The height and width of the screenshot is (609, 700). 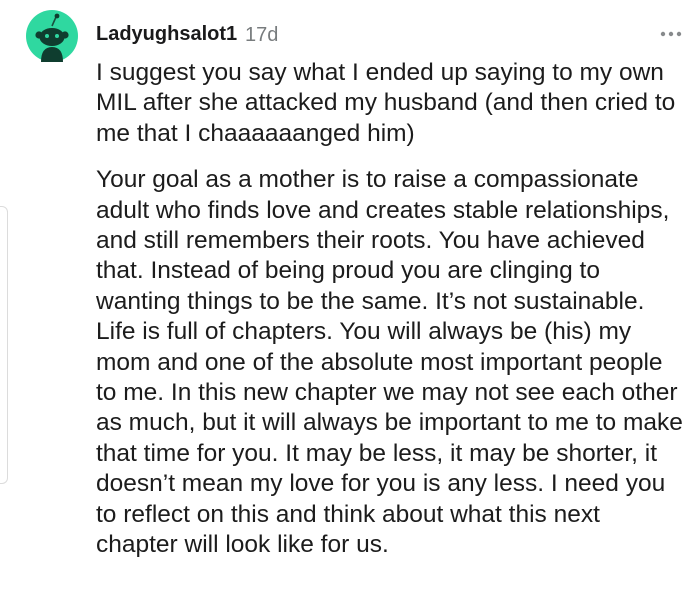 What do you see at coordinates (52, 36) in the screenshot?
I see `snoo-avatar-icon` at bounding box center [52, 36].